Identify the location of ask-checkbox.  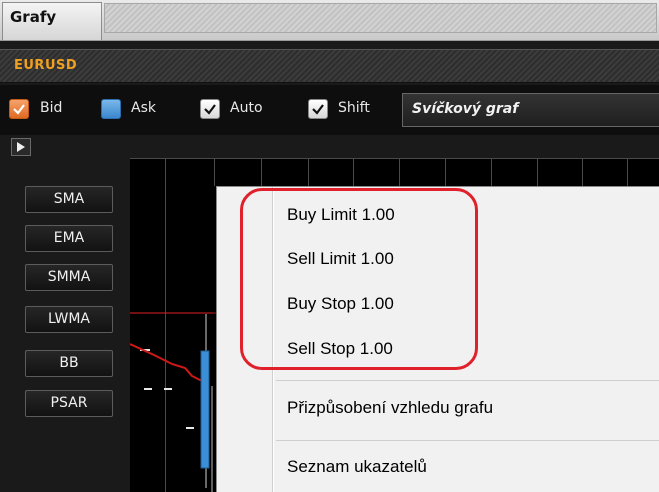
(111, 109).